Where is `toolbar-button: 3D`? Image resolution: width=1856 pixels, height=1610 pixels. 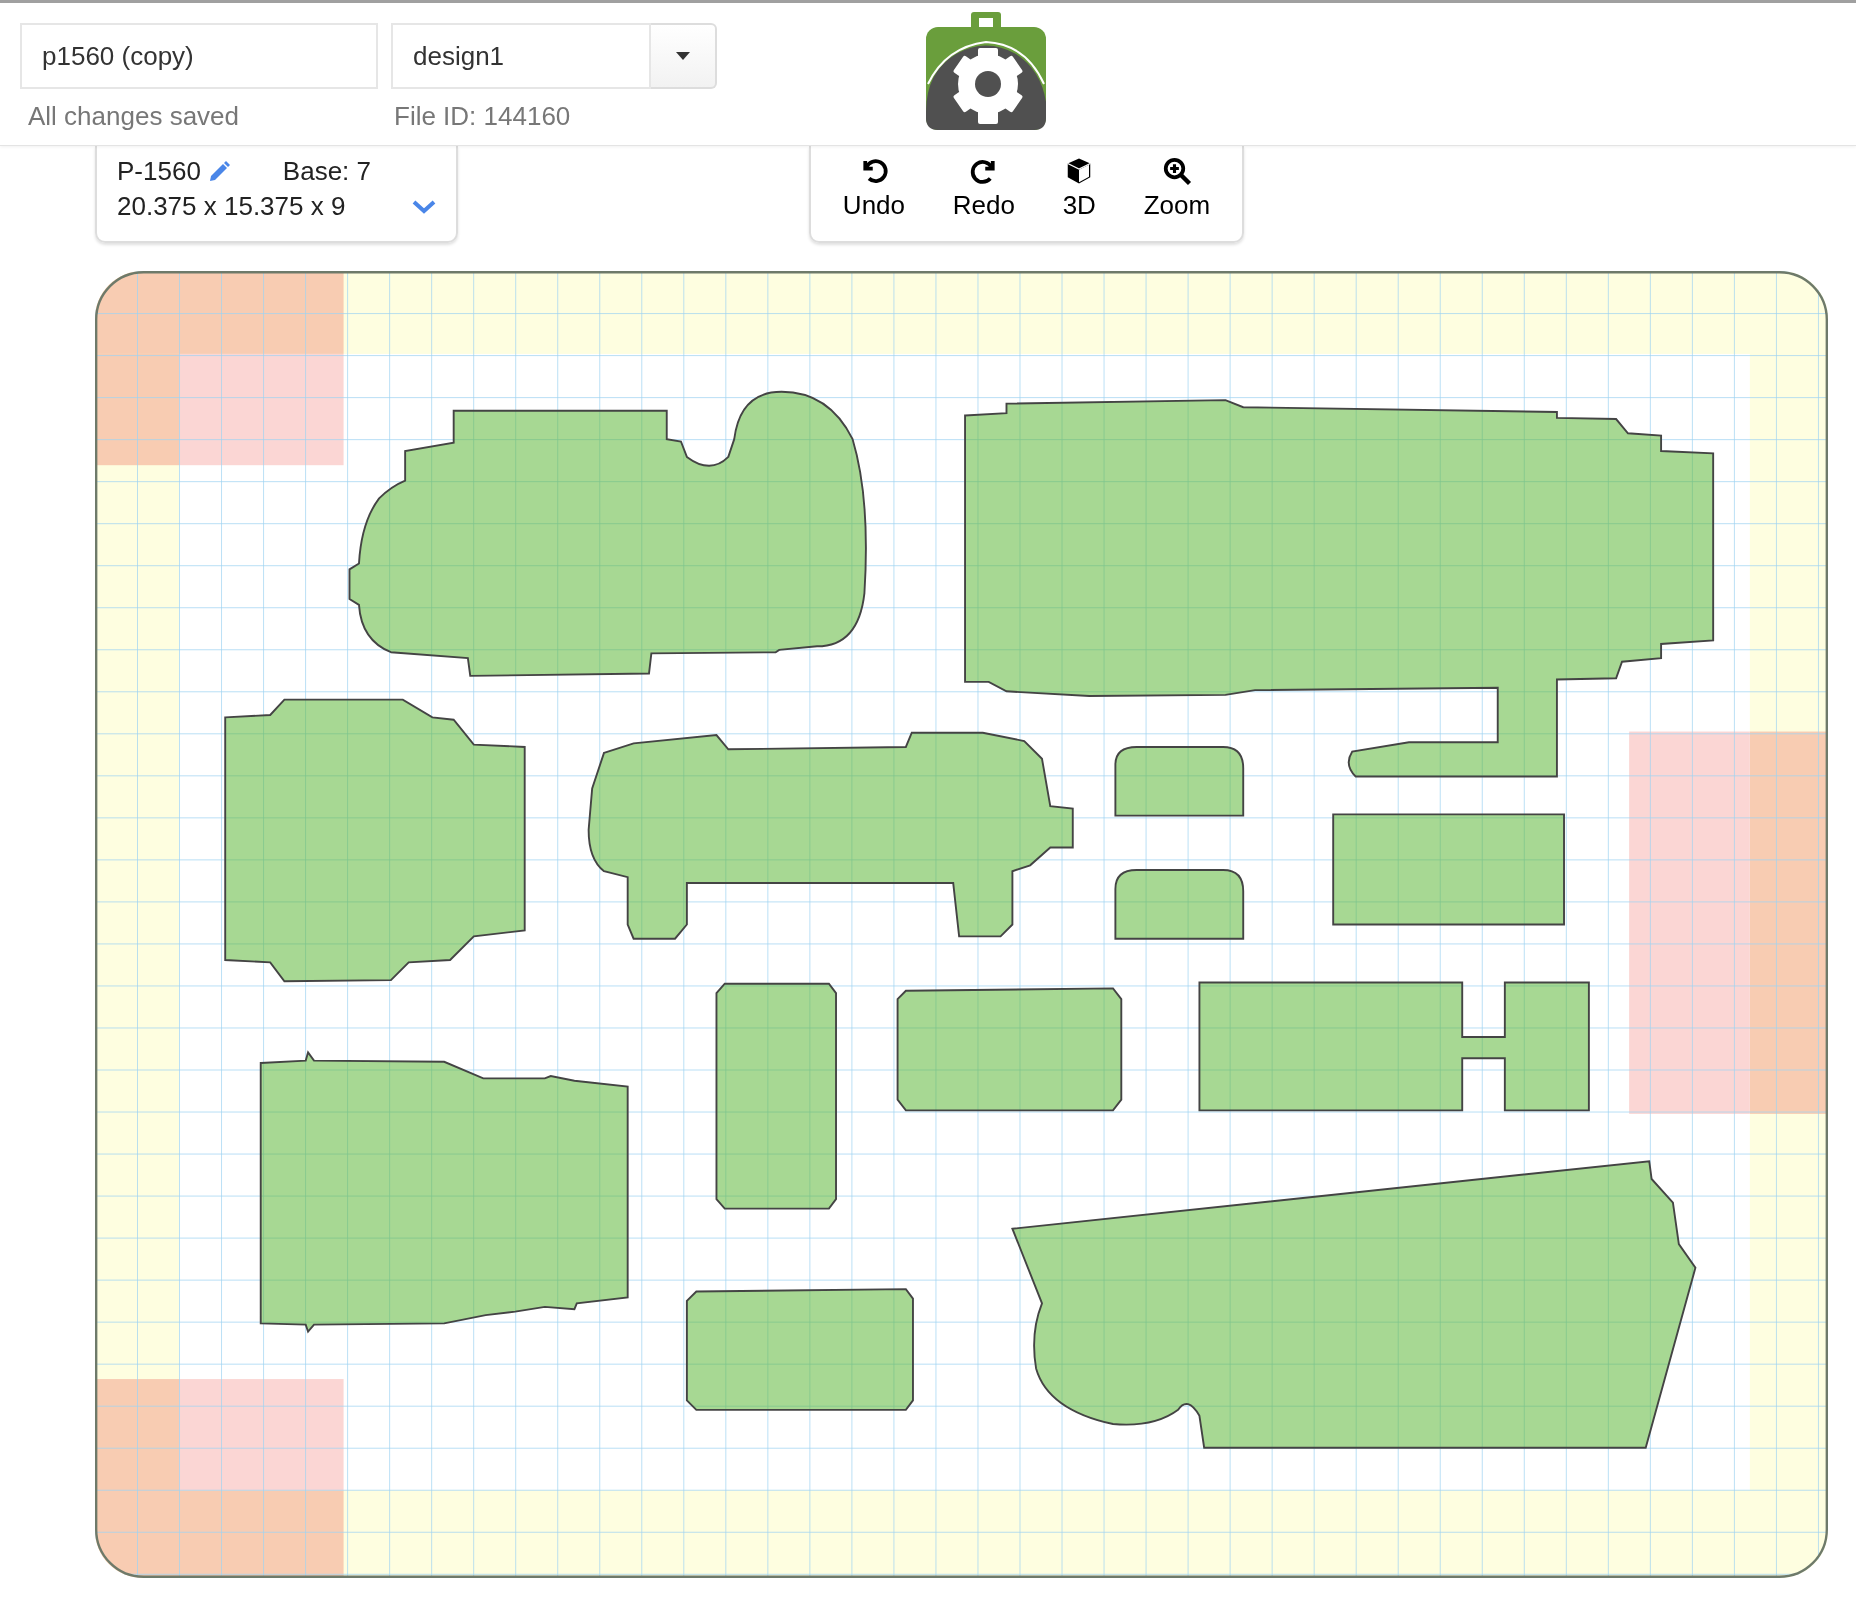 toolbar-button: 3D is located at coordinates (1079, 192).